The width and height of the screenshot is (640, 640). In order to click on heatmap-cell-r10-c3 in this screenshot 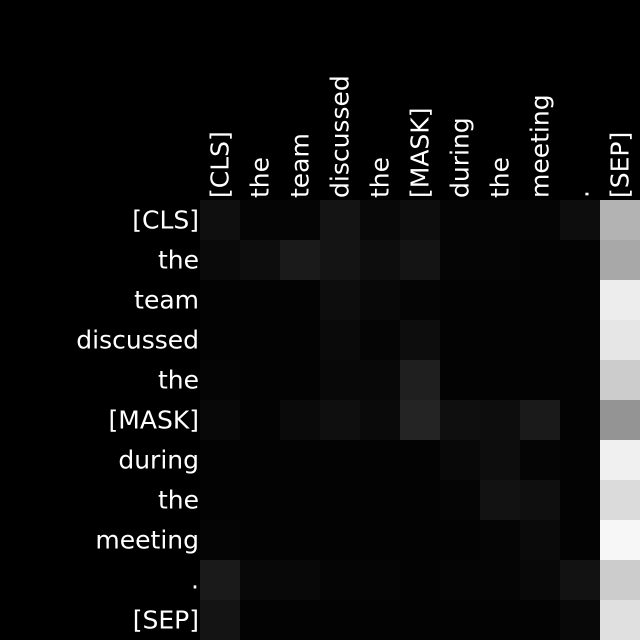, I will do `click(340, 620)`.